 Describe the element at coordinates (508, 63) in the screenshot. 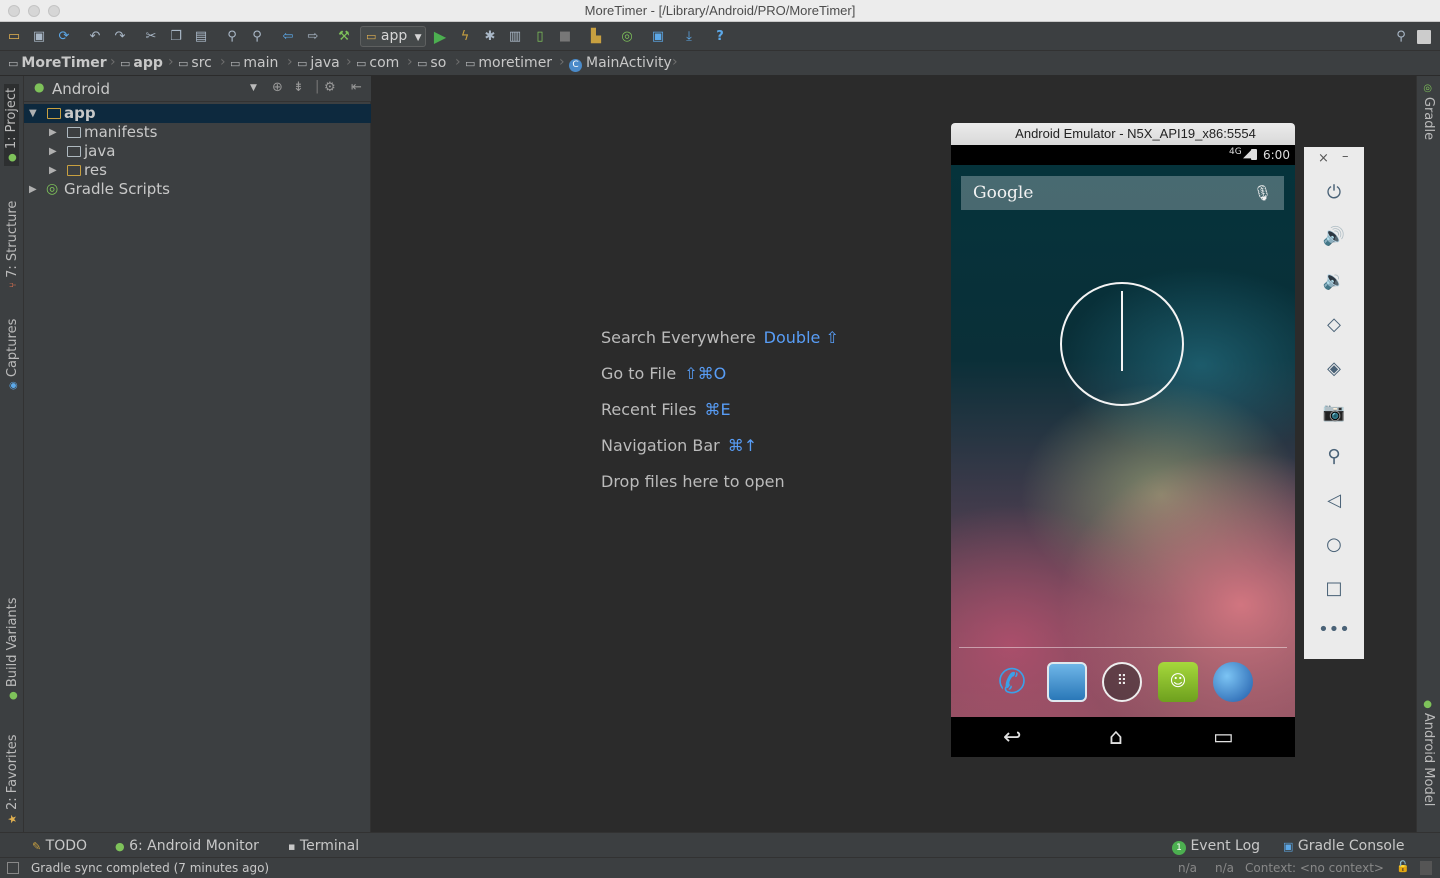

I see `breadcrumb-item-moretimer: ▭ moretimer` at that location.